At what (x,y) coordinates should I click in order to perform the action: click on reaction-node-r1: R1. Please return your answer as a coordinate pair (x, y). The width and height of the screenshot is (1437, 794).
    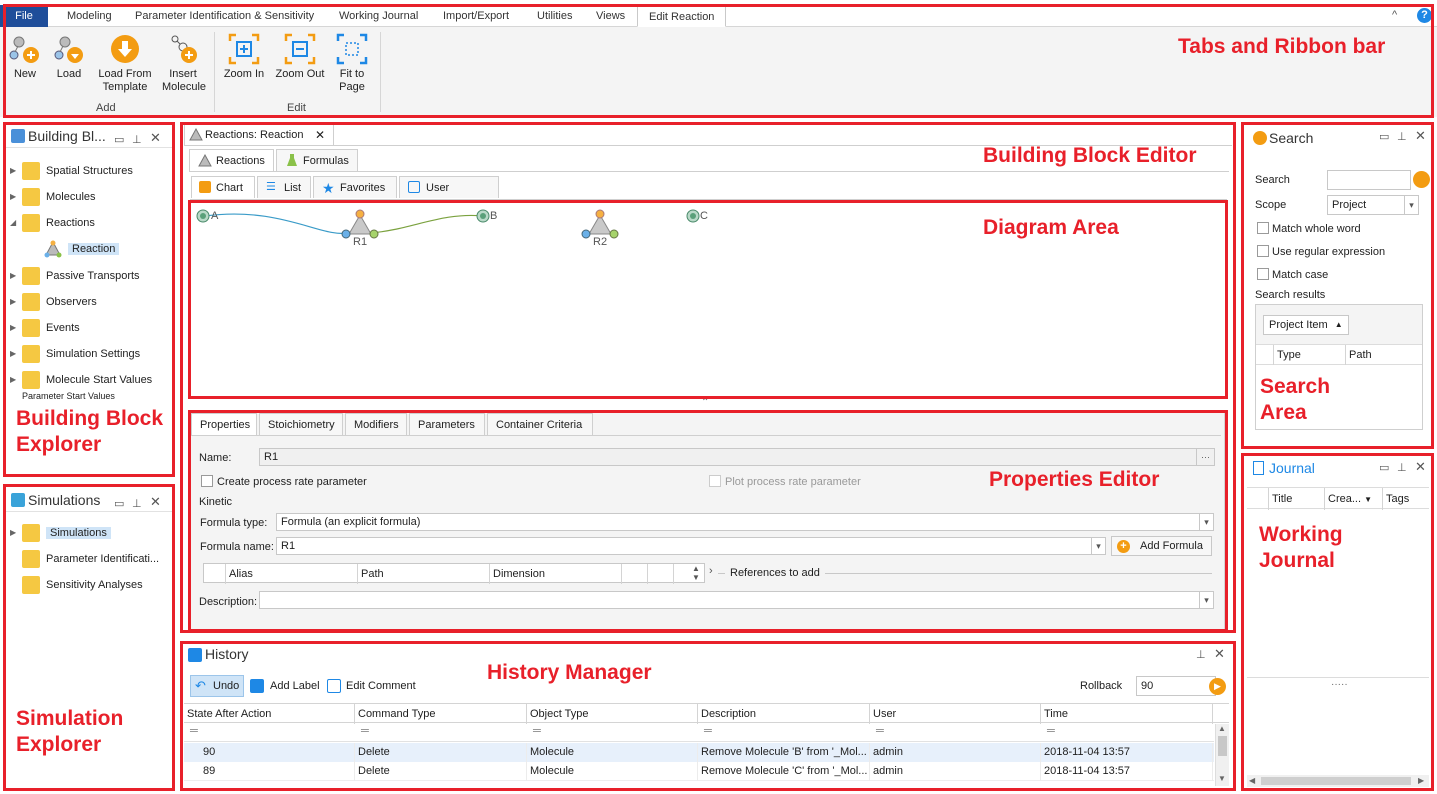
    Looking at the image, I should click on (360, 228).